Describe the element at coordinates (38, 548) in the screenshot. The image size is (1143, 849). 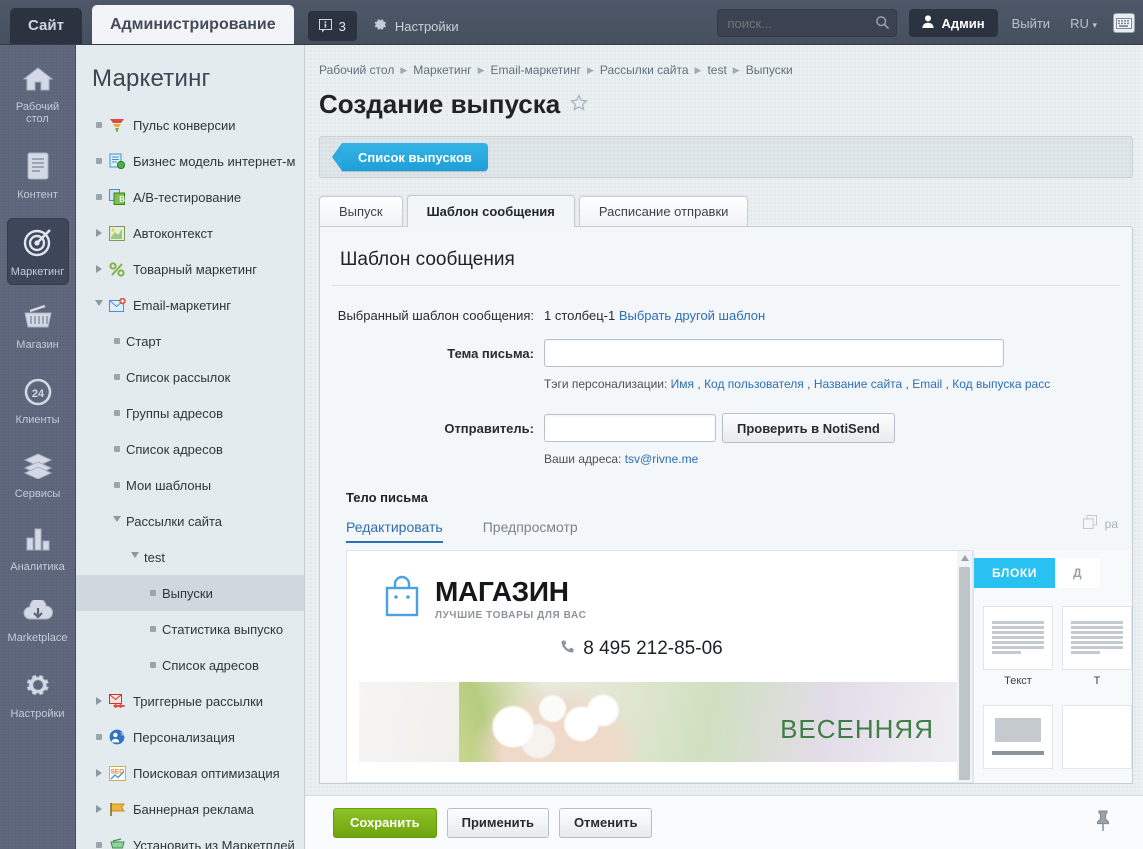
I see `rail-item-analytics: Аналитика` at that location.